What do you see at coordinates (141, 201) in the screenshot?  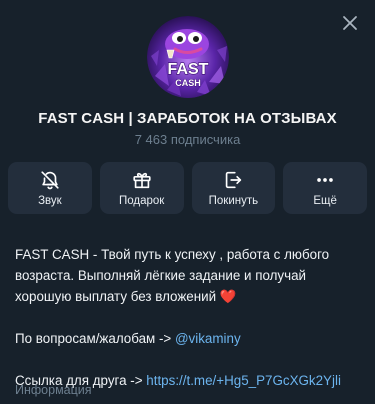 I see `gift-label: Подарок` at bounding box center [141, 201].